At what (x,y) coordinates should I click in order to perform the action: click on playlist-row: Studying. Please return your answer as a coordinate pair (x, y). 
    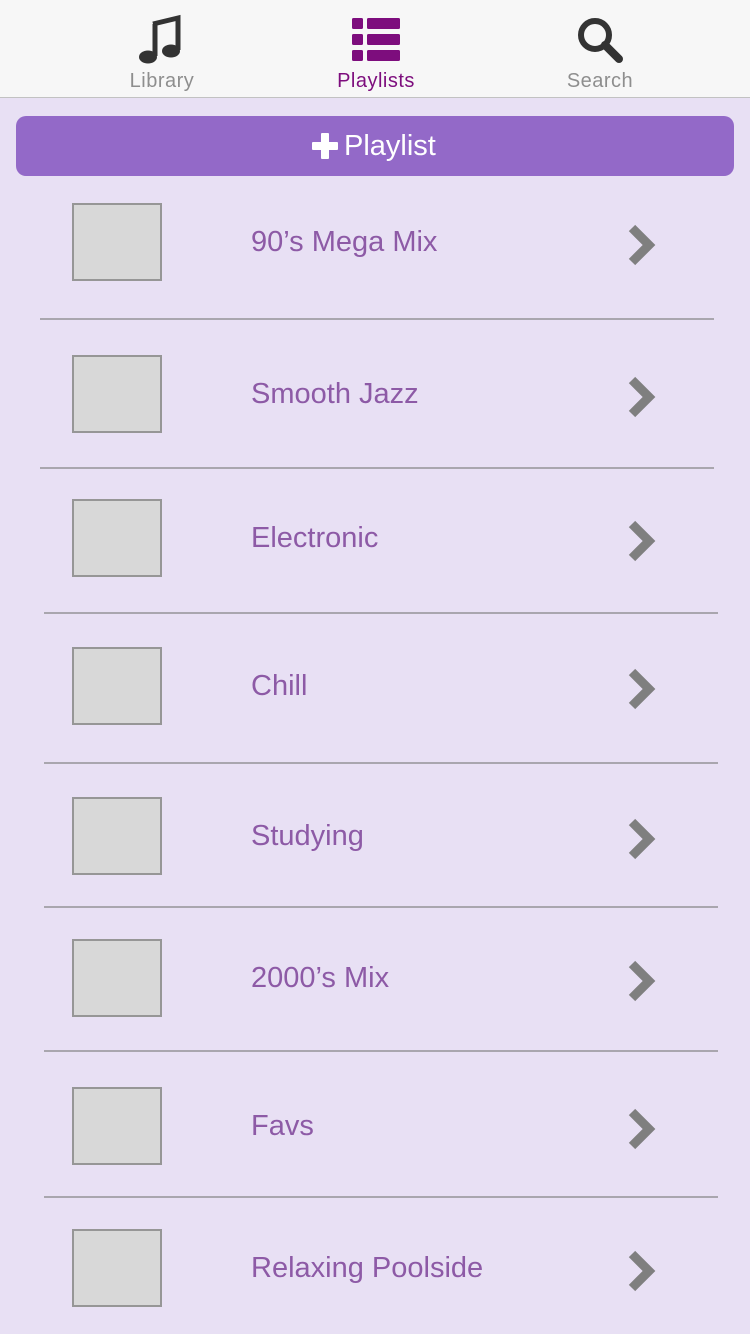
    Looking at the image, I should click on (375, 837).